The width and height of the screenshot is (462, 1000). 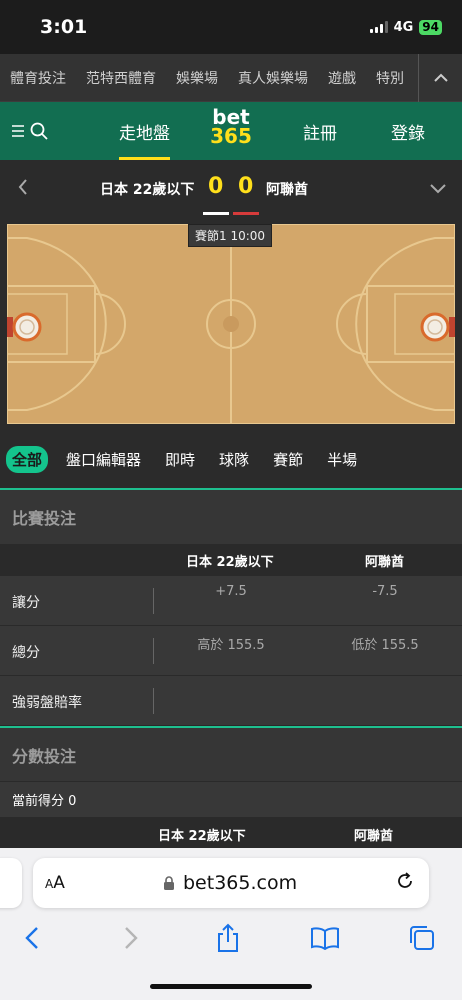 I want to click on points-column-header: 日本 22歲以下 阿聯酋, so click(x=231, y=834).